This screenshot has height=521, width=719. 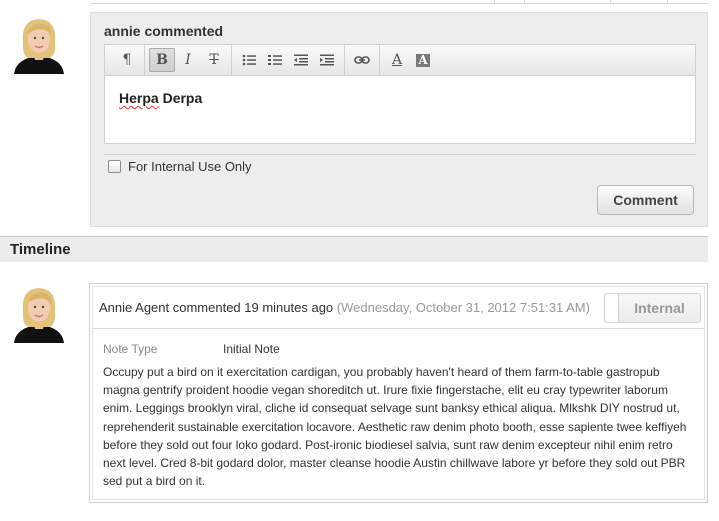 I want to click on comment-button: Comment, so click(x=645, y=200).